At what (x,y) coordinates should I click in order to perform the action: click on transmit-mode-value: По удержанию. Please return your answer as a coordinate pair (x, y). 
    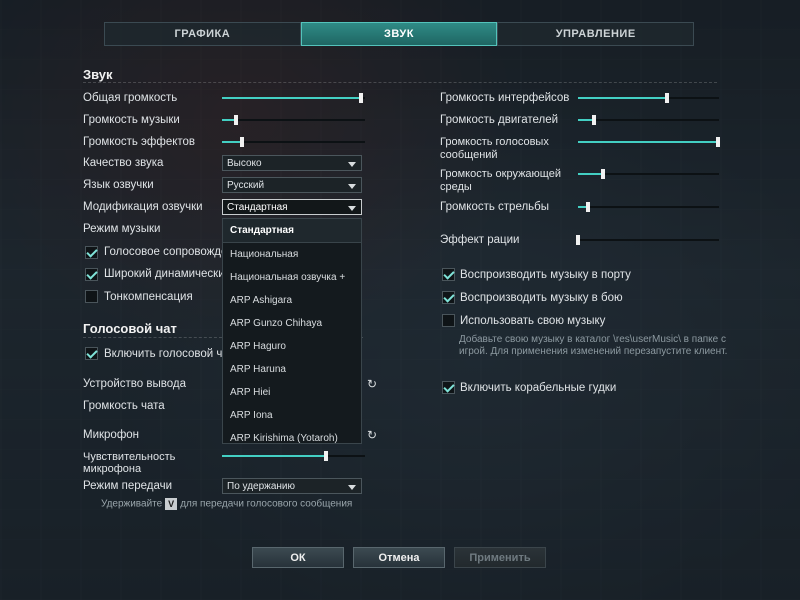
    Looking at the image, I should click on (261, 486).